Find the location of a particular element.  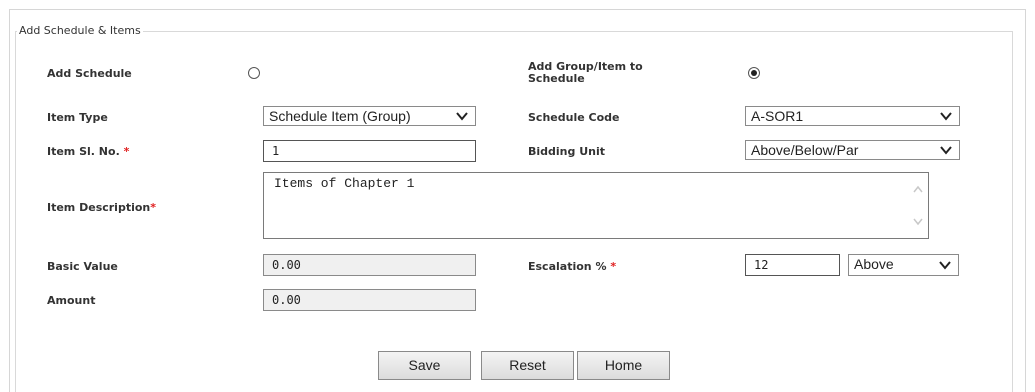

item-sl-no-value: 1 is located at coordinates (276, 151).